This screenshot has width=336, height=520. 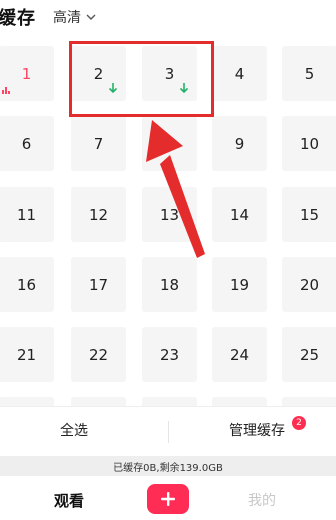 I want to click on episode-number: 8, so click(x=169, y=143).